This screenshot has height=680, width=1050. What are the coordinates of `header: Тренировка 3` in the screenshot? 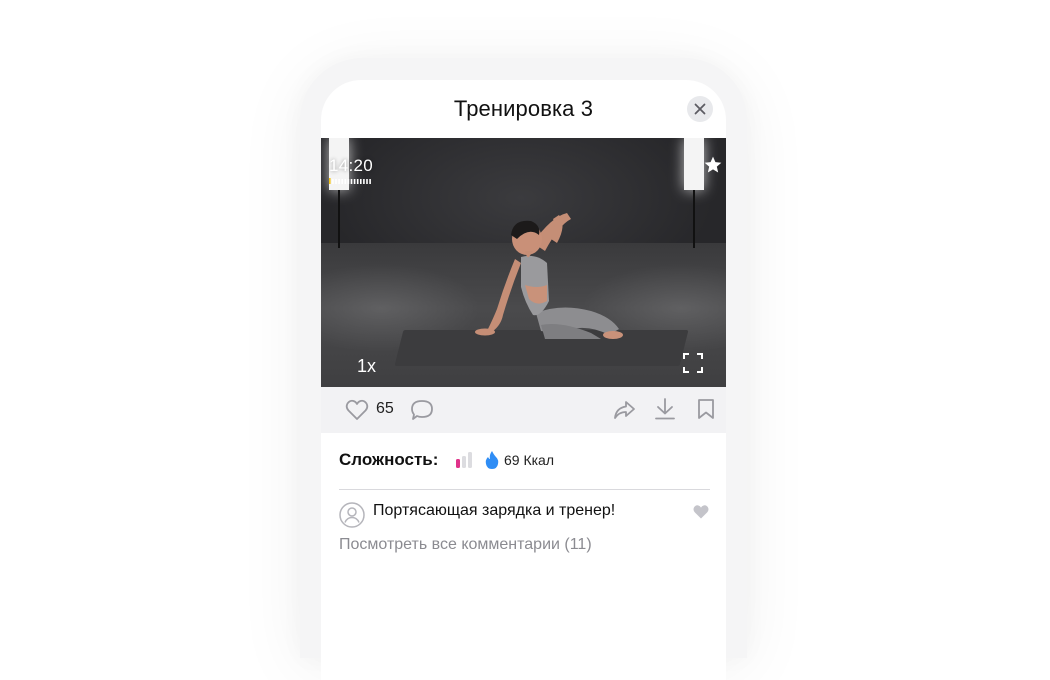 It's located at (523, 109).